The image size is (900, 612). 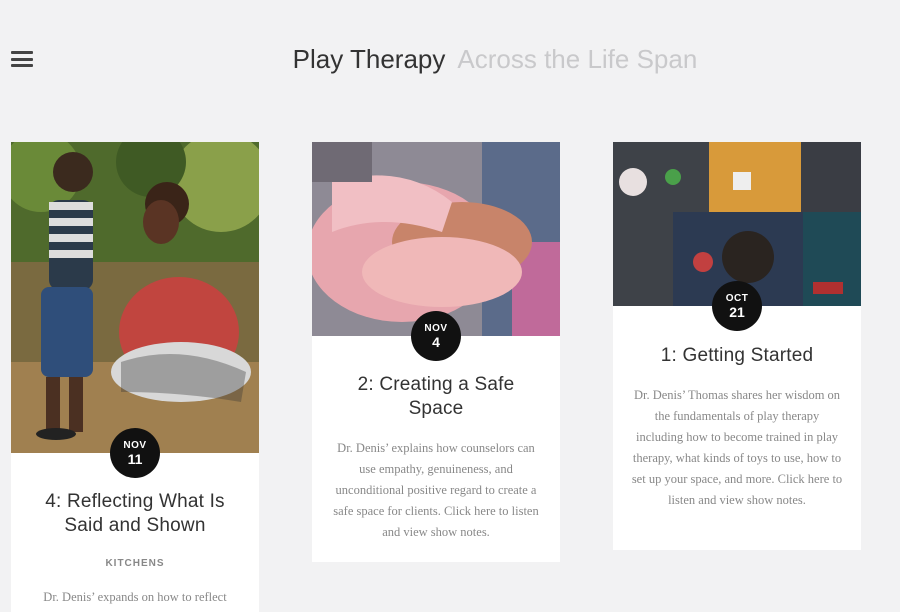 I want to click on date-badge: OCT 21, so click(x=737, y=306).